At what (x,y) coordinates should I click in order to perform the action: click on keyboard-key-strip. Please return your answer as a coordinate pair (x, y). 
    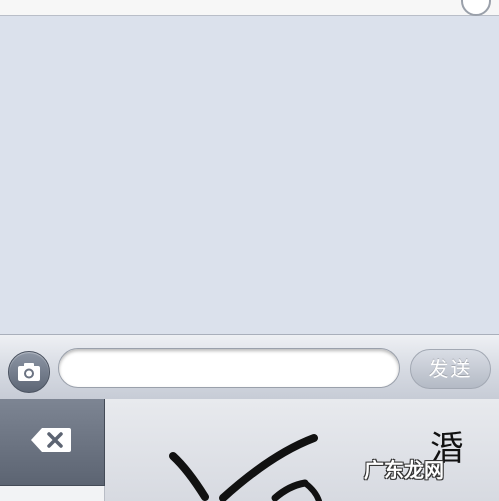
    Looking at the image, I should click on (52, 493).